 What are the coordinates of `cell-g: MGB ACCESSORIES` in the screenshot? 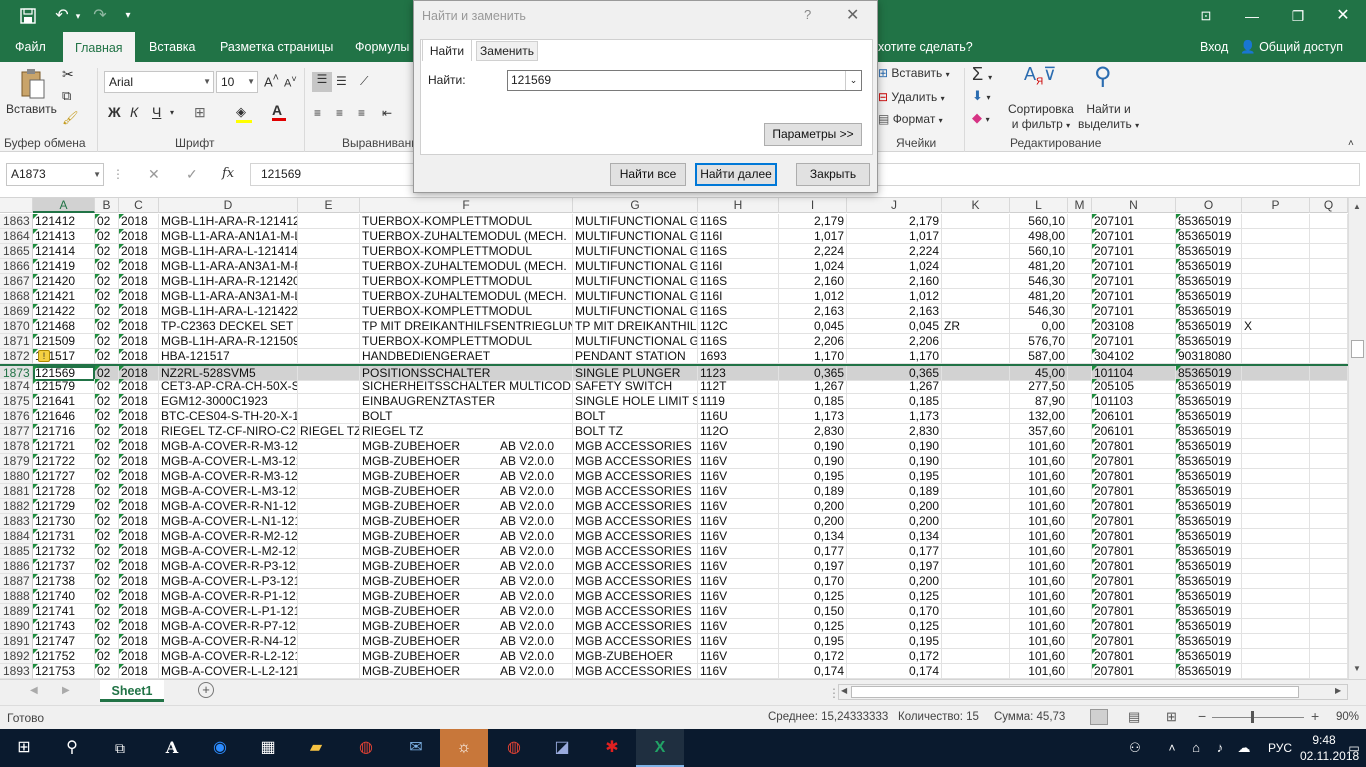 It's located at (635, 446).